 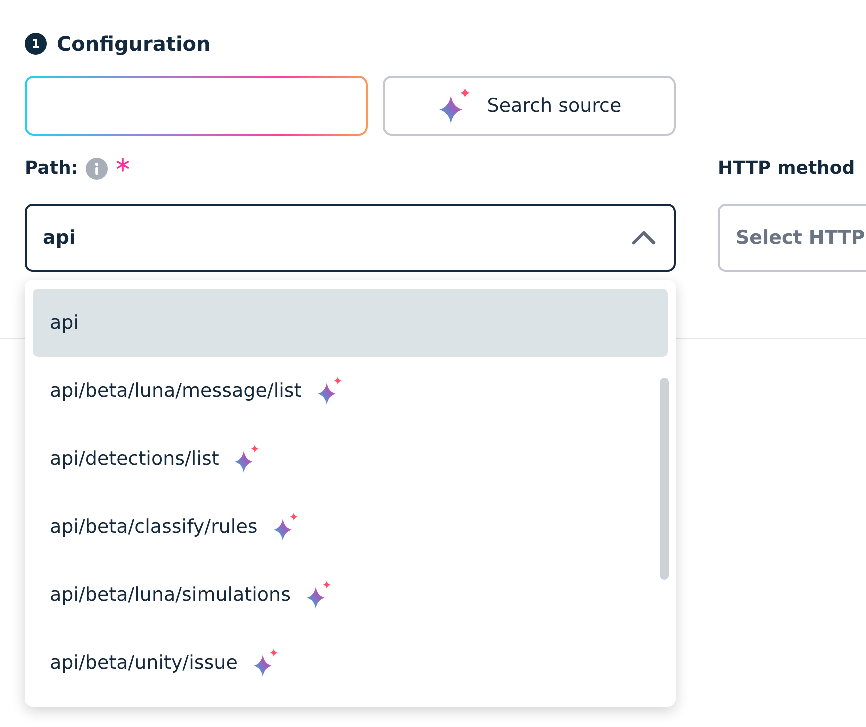 What do you see at coordinates (529, 106) in the screenshot?
I see `search-source-button: Search source` at bounding box center [529, 106].